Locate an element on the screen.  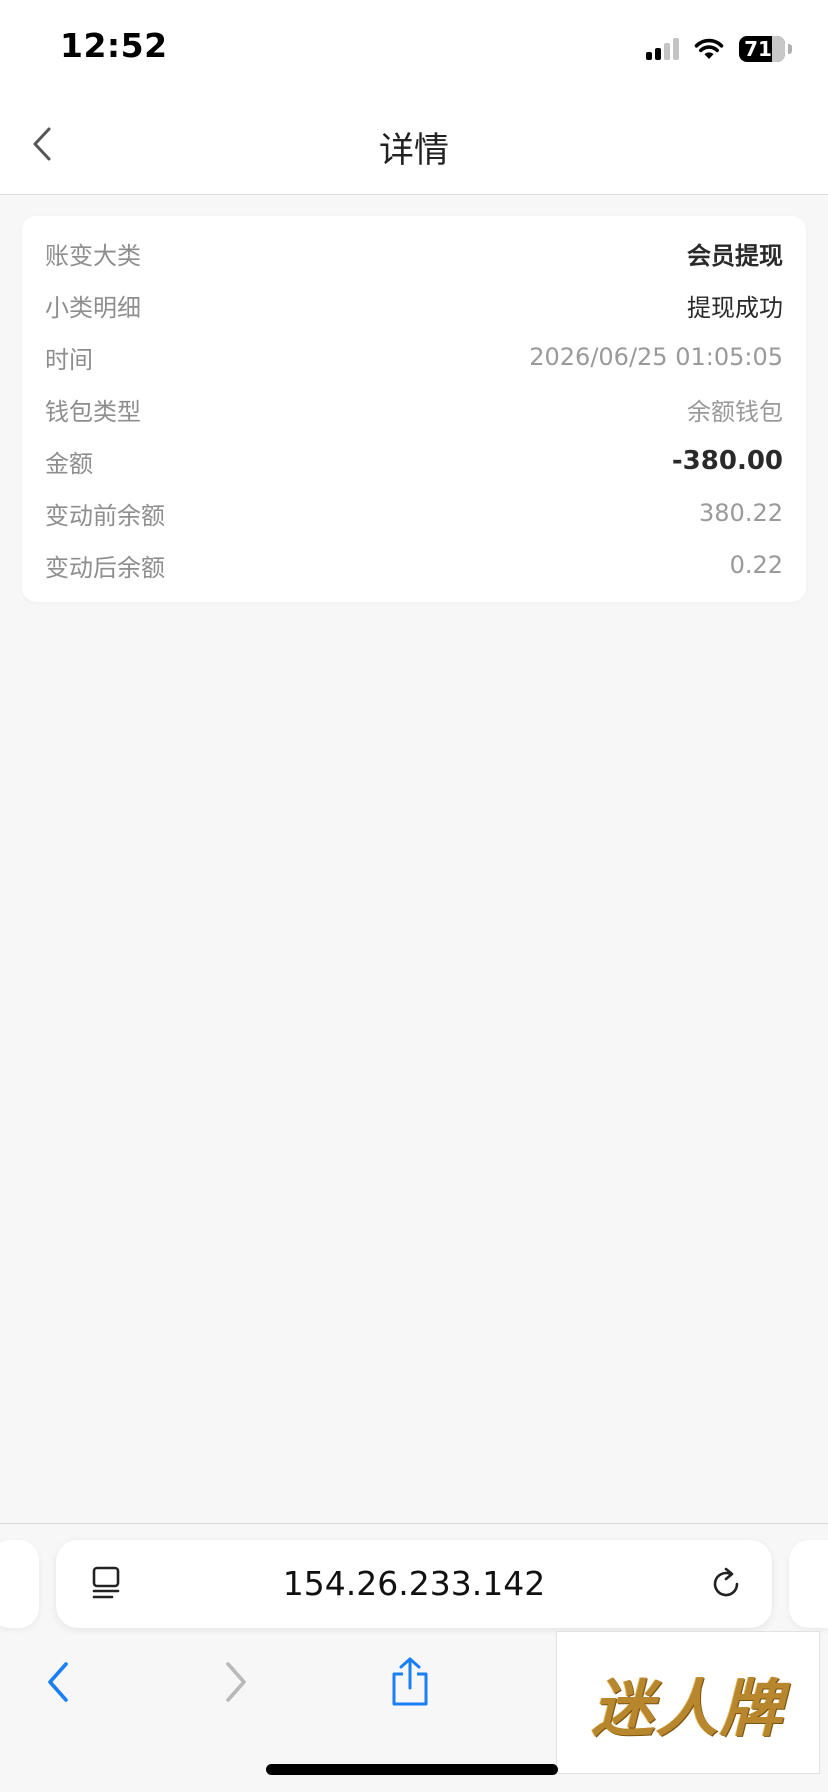
detail-value: 380.22 is located at coordinates (741, 513).